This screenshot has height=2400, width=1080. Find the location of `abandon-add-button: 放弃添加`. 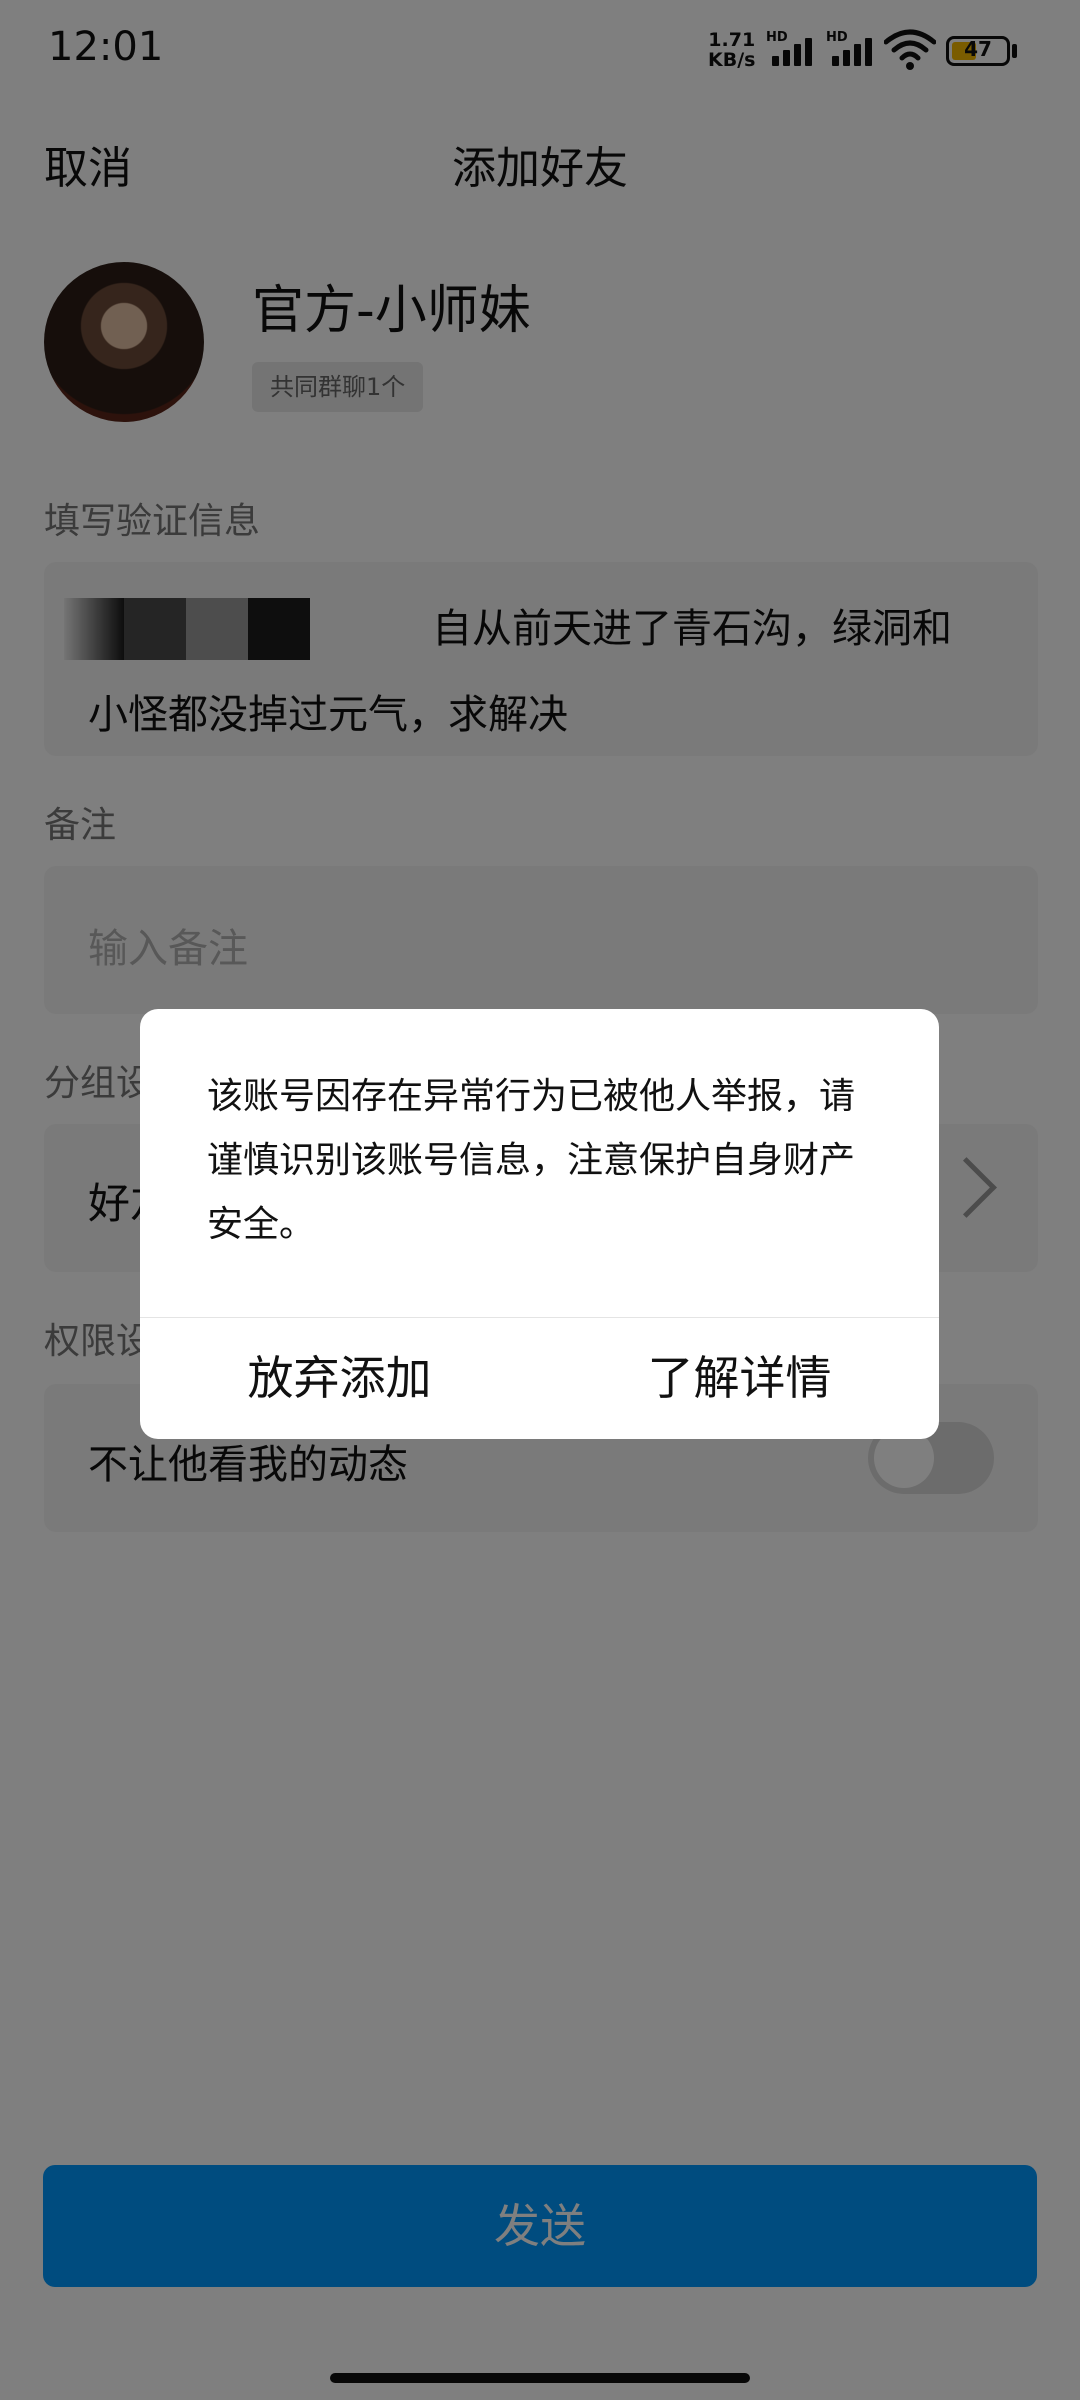

abandon-add-button: 放弃添加 is located at coordinates (339, 1378).